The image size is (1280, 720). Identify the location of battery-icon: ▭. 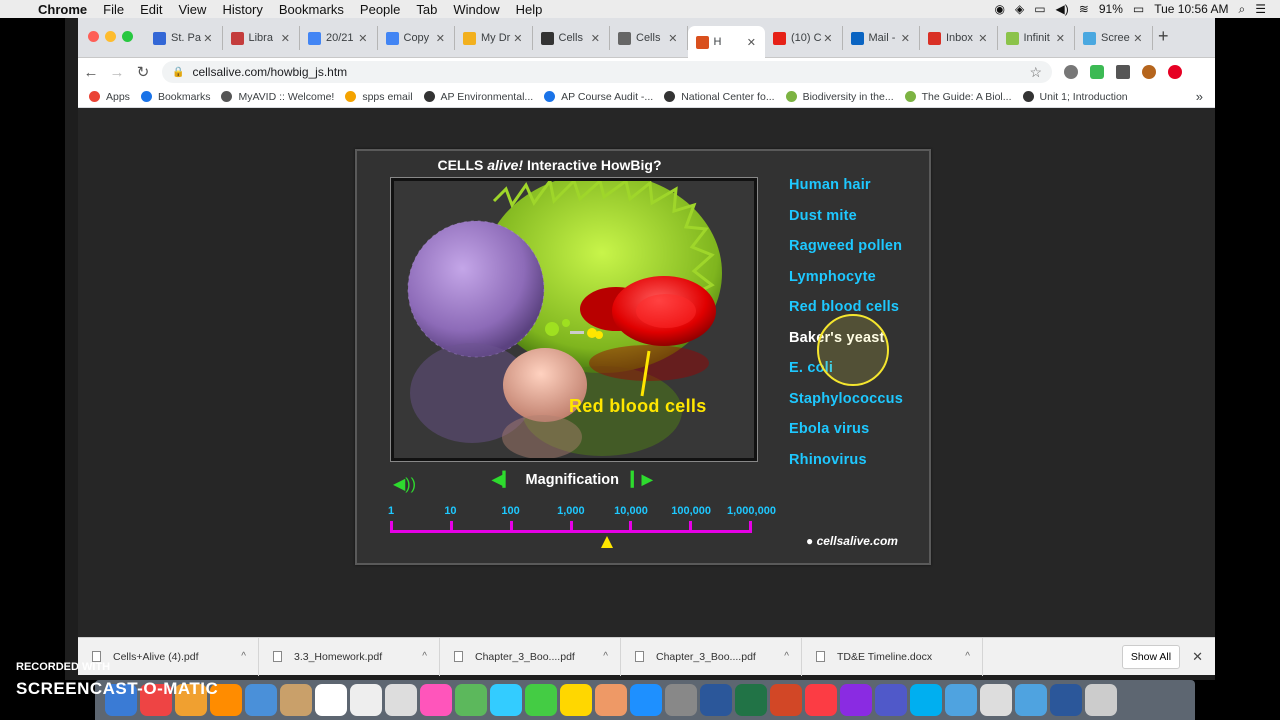
(1138, 9).